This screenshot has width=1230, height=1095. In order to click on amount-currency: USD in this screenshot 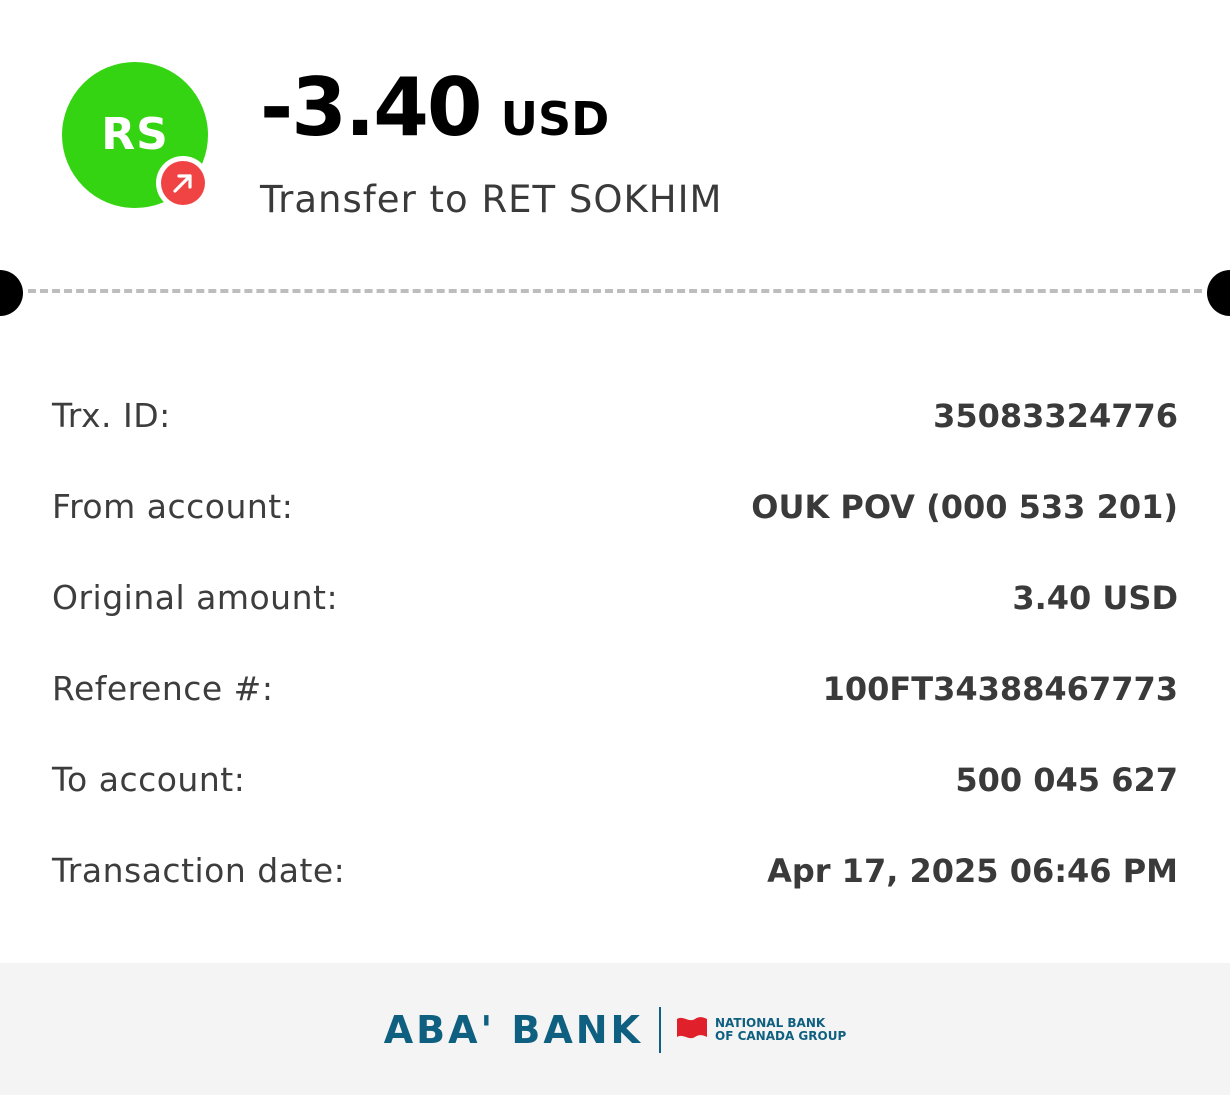, I will do `click(555, 119)`.